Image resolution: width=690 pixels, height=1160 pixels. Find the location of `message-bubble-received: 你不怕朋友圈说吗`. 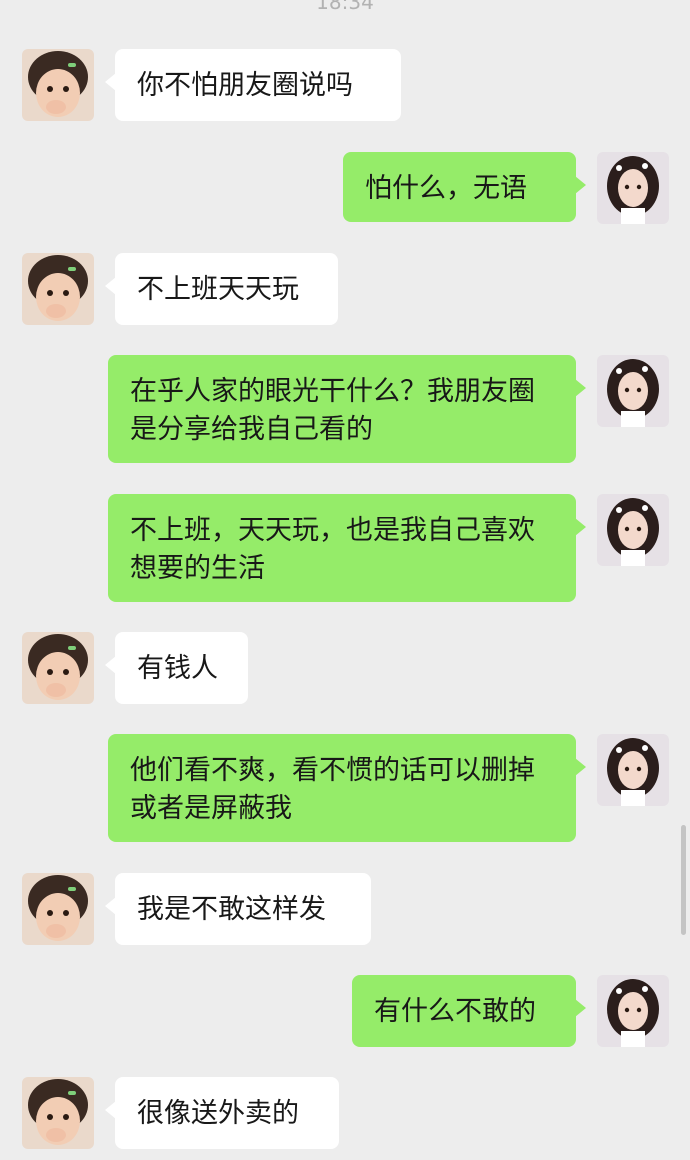

message-bubble-received: 你不怕朋友圈说吗 is located at coordinates (253, 85).